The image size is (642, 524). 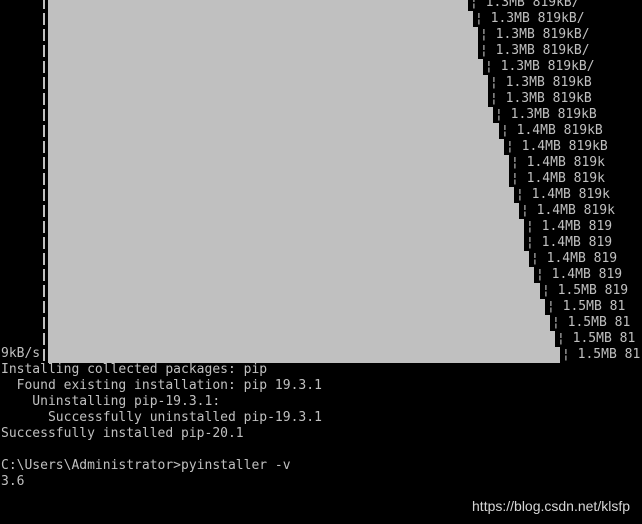 What do you see at coordinates (122, 433) in the screenshot?
I see `installed-line: Successfully installed pip-20.1` at bounding box center [122, 433].